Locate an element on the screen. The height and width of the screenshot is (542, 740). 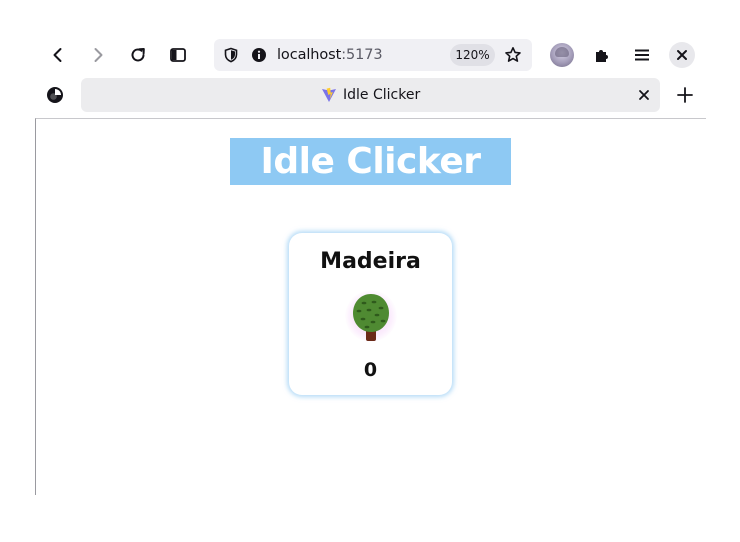
vite-favicon-icon is located at coordinates (329, 94).